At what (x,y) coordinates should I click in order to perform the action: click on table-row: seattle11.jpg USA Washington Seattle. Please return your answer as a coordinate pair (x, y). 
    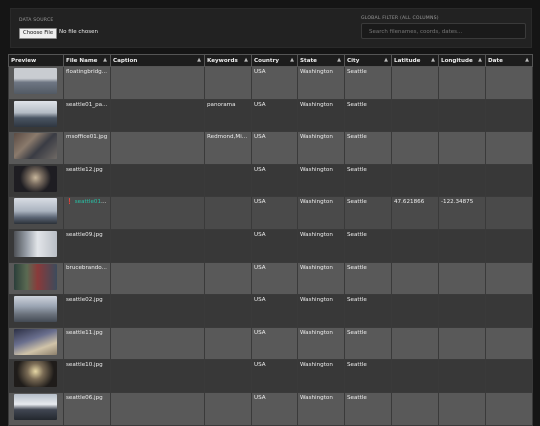
    Looking at the image, I should click on (270, 343).